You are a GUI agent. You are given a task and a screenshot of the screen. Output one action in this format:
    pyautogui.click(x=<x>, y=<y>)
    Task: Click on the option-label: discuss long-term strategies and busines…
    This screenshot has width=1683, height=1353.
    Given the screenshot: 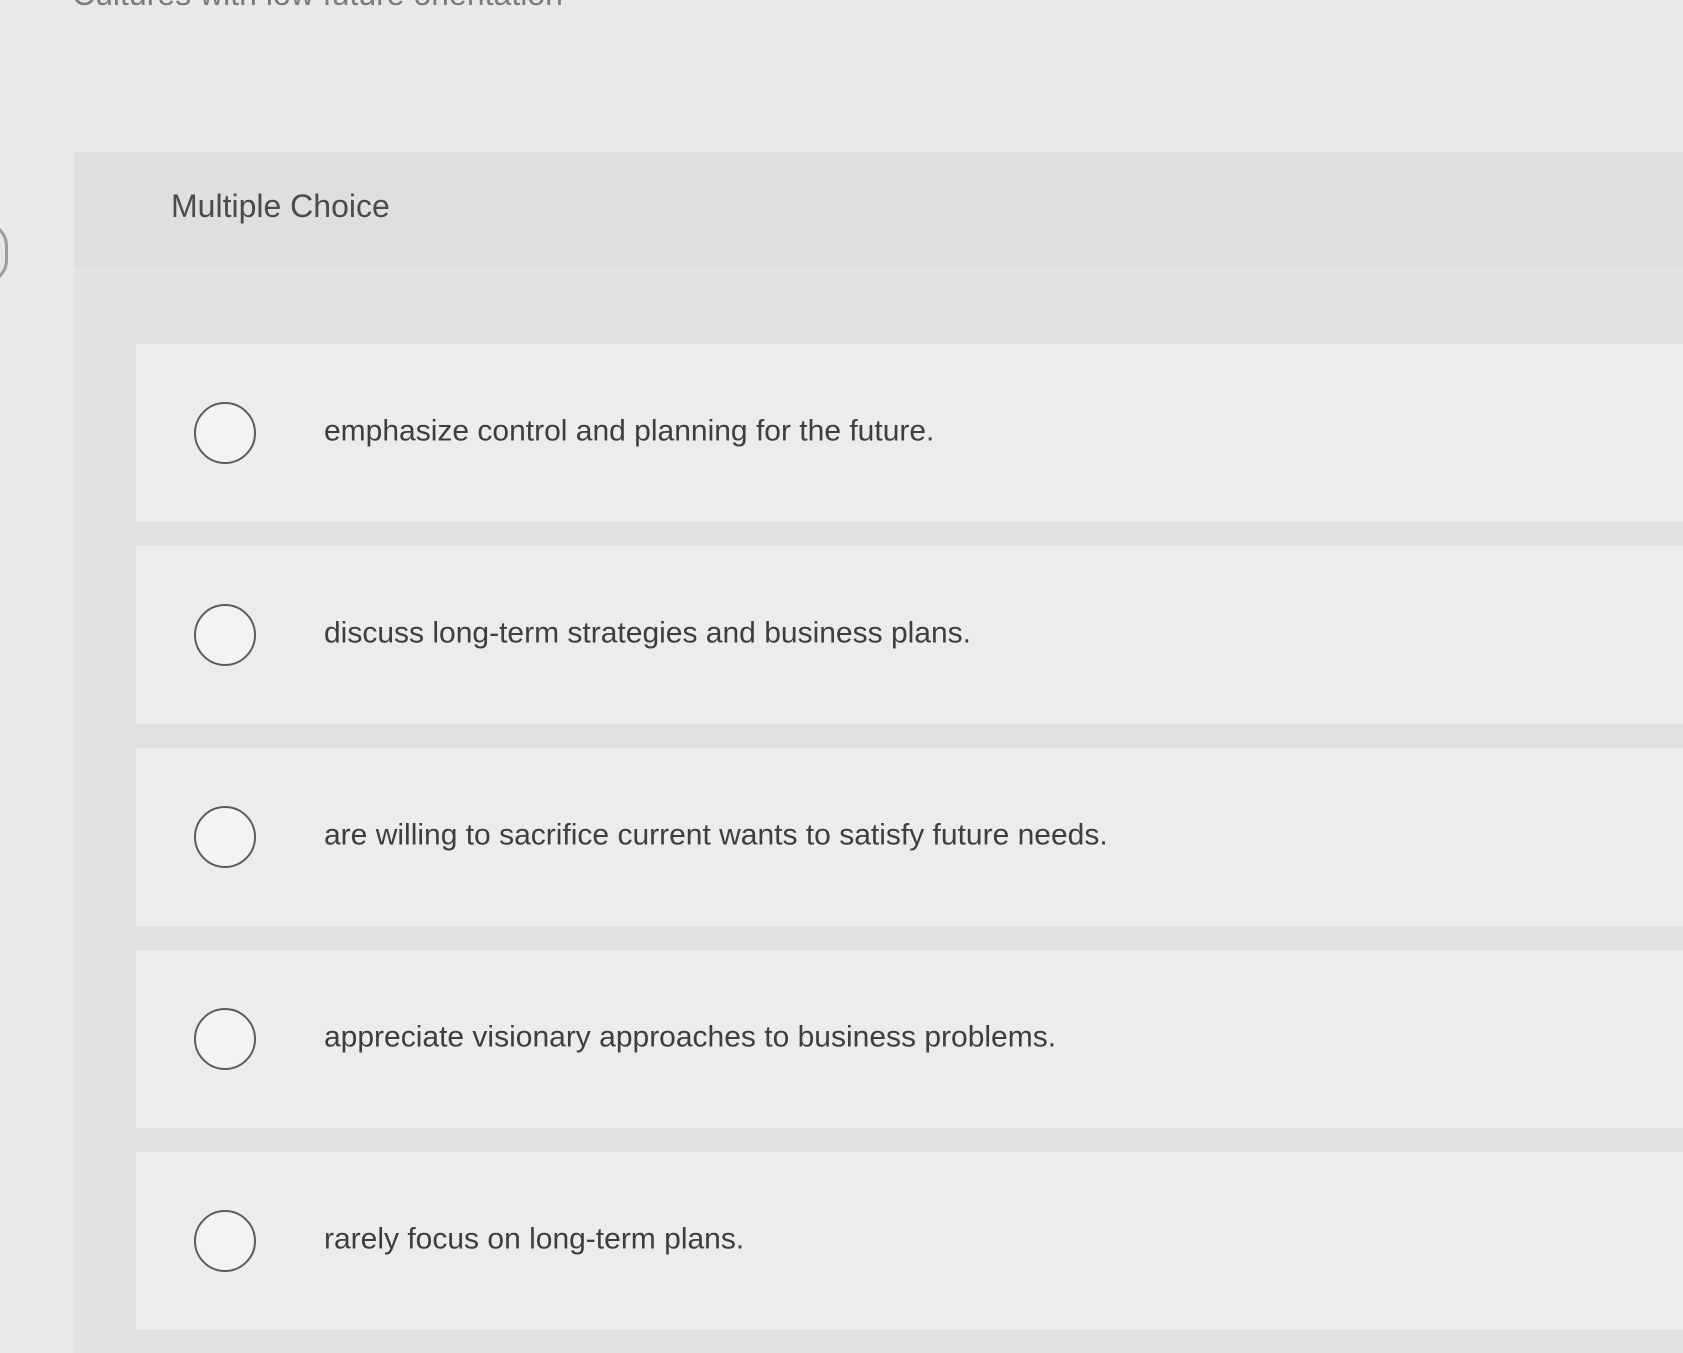 What is the action you would take?
    pyautogui.click(x=647, y=633)
    